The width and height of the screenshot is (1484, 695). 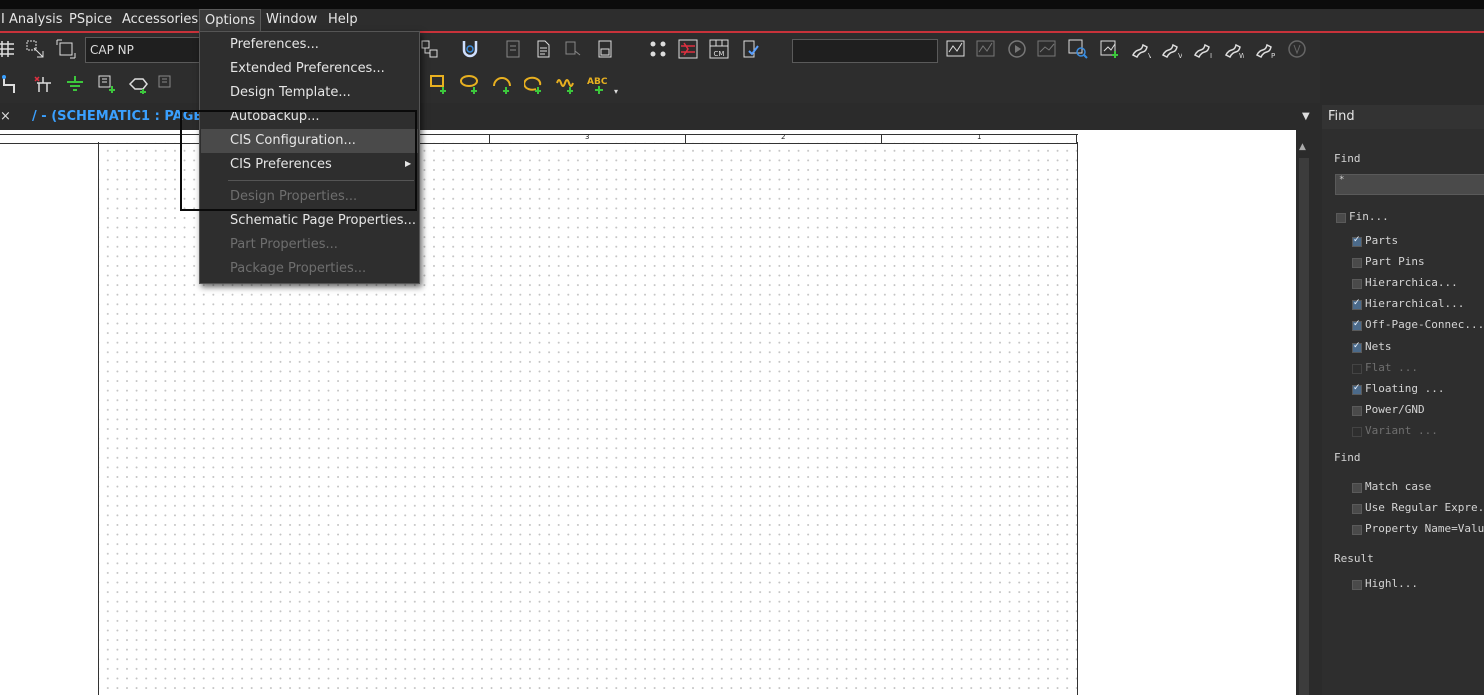 What do you see at coordinates (470, 84) in the screenshot?
I see `ellipse-icon` at bounding box center [470, 84].